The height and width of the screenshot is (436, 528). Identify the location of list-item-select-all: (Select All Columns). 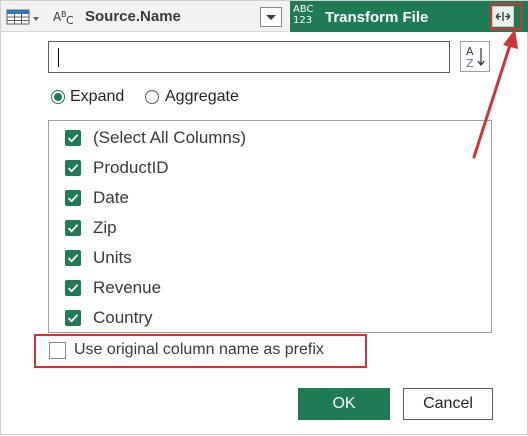
(269, 138).